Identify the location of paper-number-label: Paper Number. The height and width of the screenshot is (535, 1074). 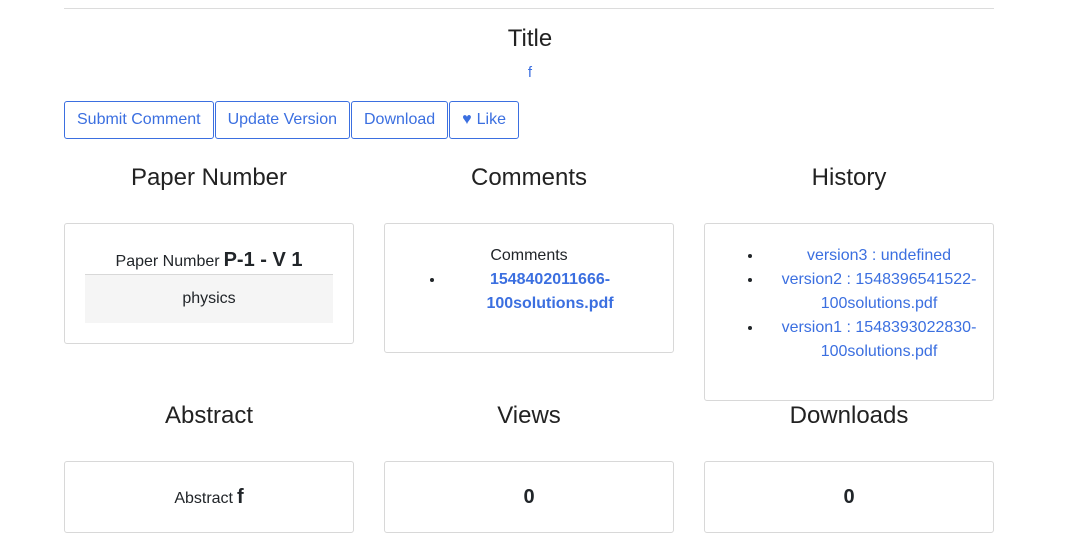
(167, 261).